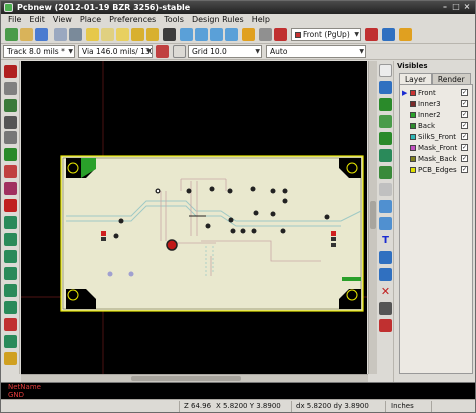 This screenshot has height=413, width=476. Describe the element at coordinates (62, 20) in the screenshot. I see `menu-view: View` at that location.